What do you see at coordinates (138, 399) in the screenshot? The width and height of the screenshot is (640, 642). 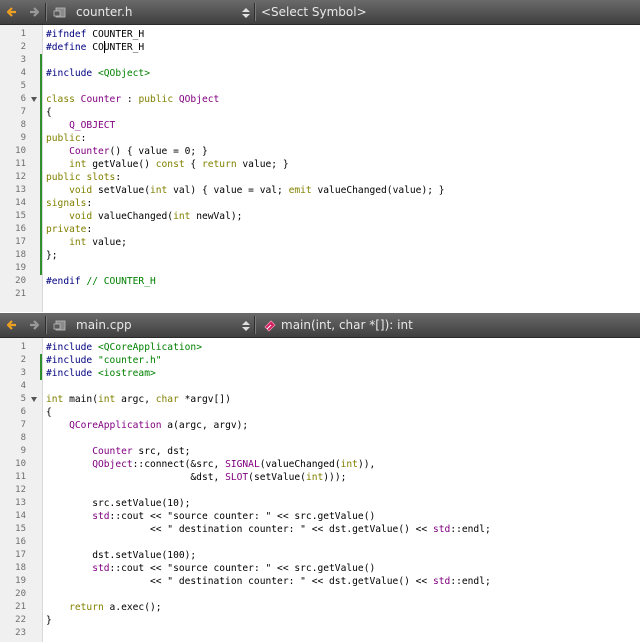 I see `code-line: int main(int argc, char *argv[])` at bounding box center [138, 399].